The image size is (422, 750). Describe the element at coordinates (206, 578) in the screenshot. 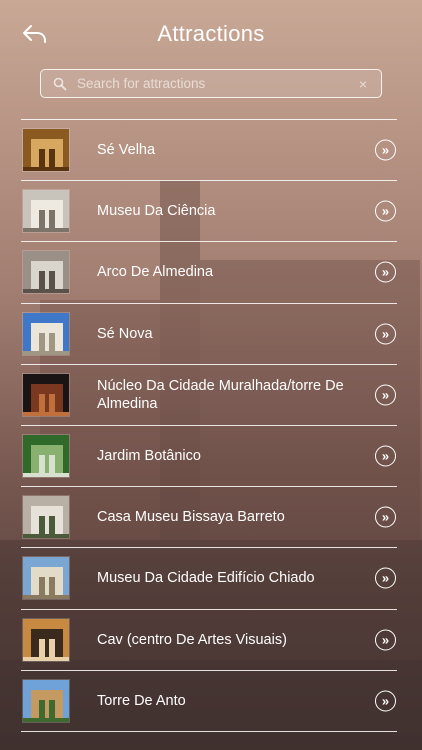

I see `attraction-name: Museu Da Cidade Edifício Chiado` at that location.